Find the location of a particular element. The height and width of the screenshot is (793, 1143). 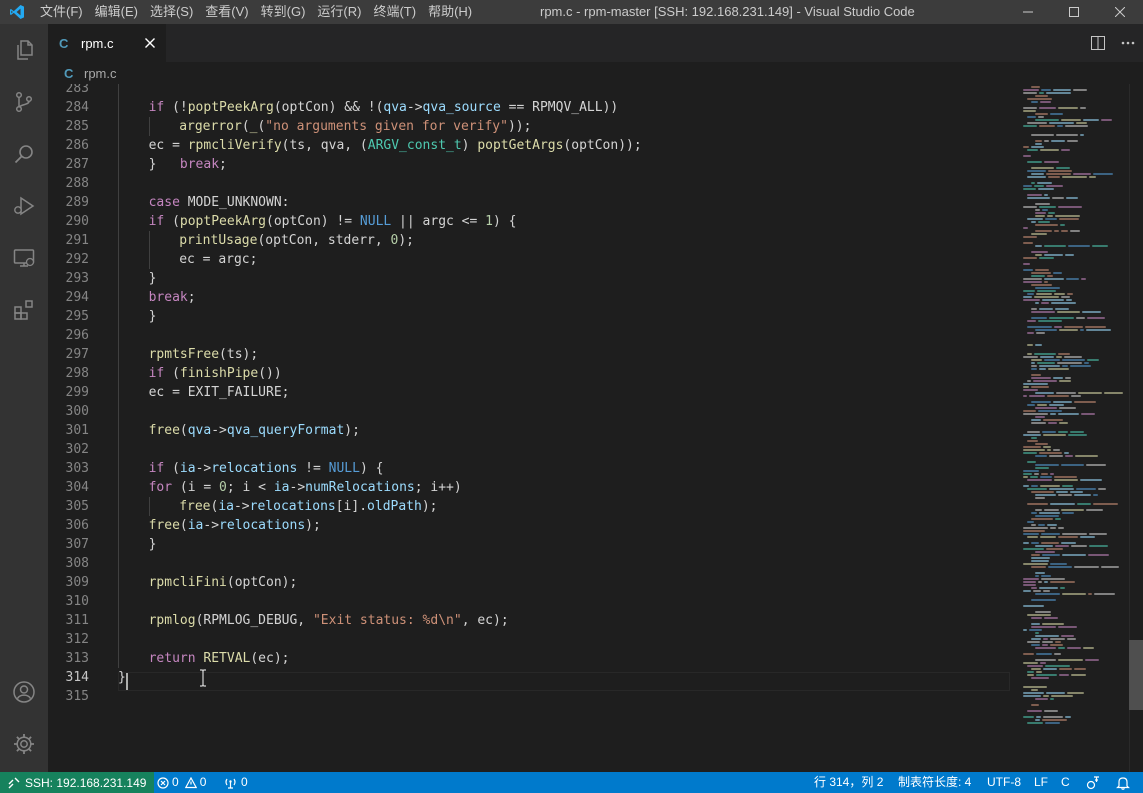

more-actions-button is located at coordinates (1128, 43).